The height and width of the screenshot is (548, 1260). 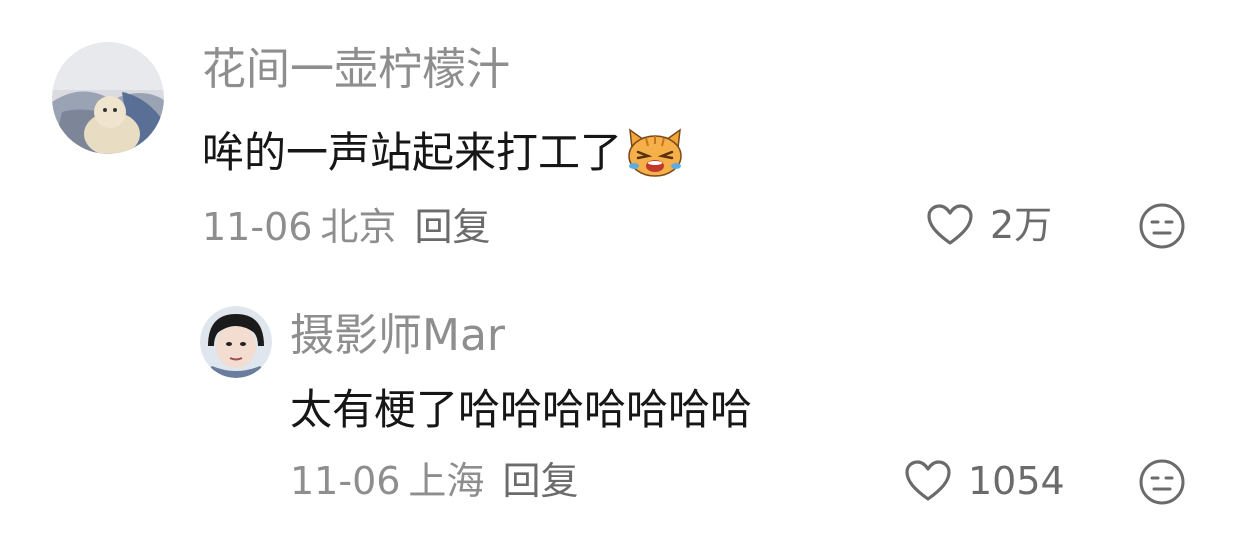 I want to click on like-count: 2万, so click(x=1021, y=225).